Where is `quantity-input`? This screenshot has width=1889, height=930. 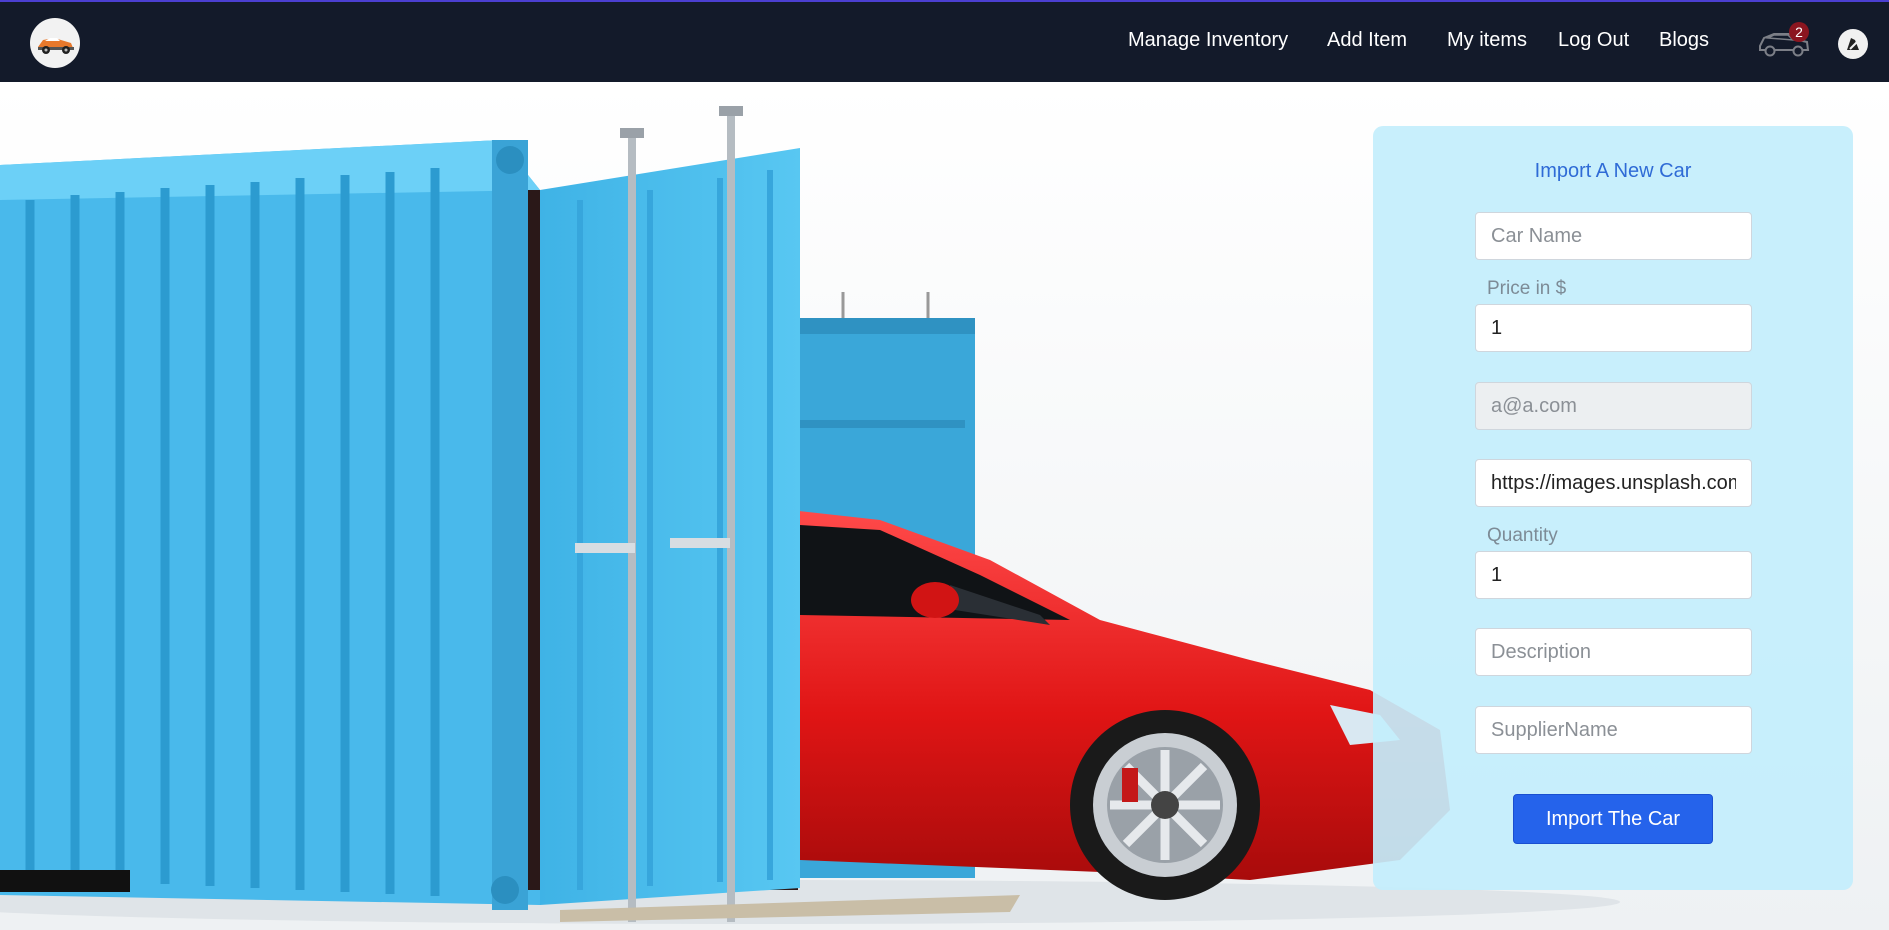
quantity-input is located at coordinates (1613, 575).